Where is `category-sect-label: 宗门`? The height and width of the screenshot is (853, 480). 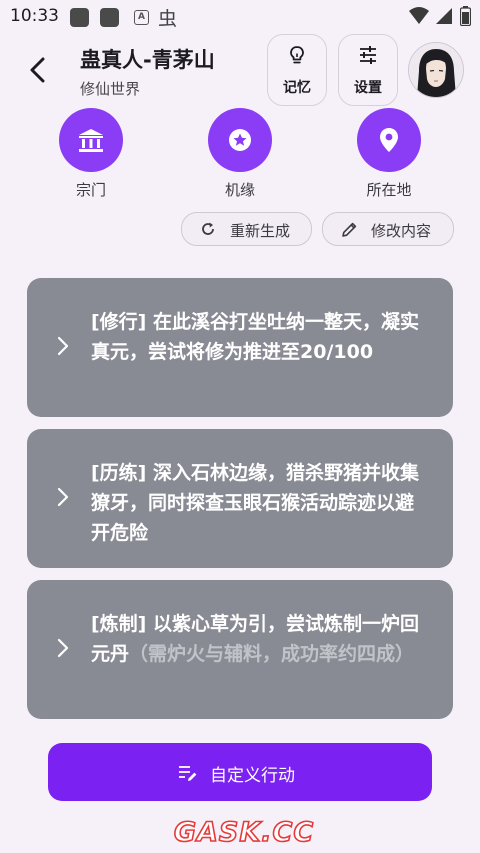 category-sect-label: 宗门 is located at coordinates (90, 190).